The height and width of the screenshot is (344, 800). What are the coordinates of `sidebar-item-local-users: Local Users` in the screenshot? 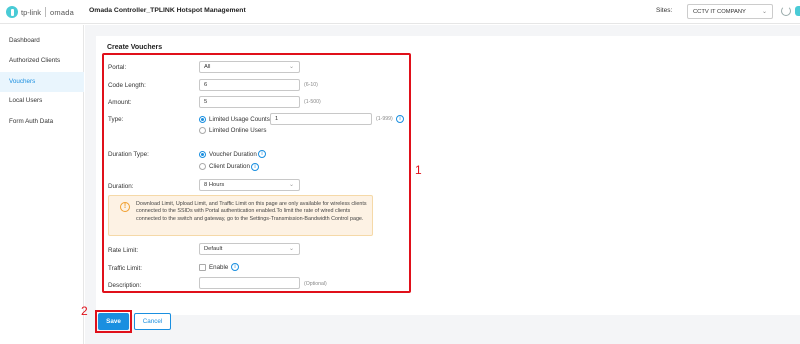 It's located at (42, 101).